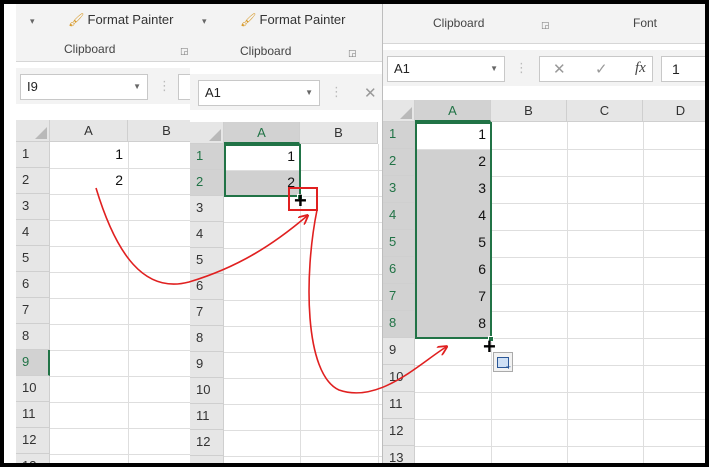  Describe the element at coordinates (503, 362) in the screenshot. I see `auto-fill-options-icon` at that location.